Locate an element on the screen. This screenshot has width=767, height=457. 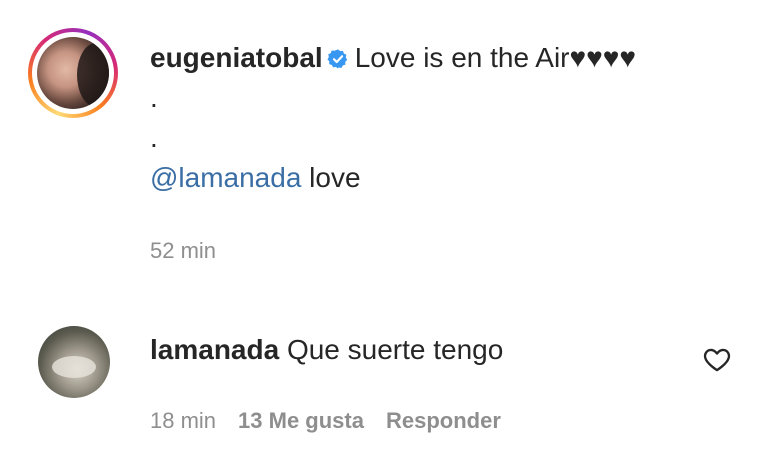
caption-text: Love is en the Air♥♥♥♥ is located at coordinates (495, 57).